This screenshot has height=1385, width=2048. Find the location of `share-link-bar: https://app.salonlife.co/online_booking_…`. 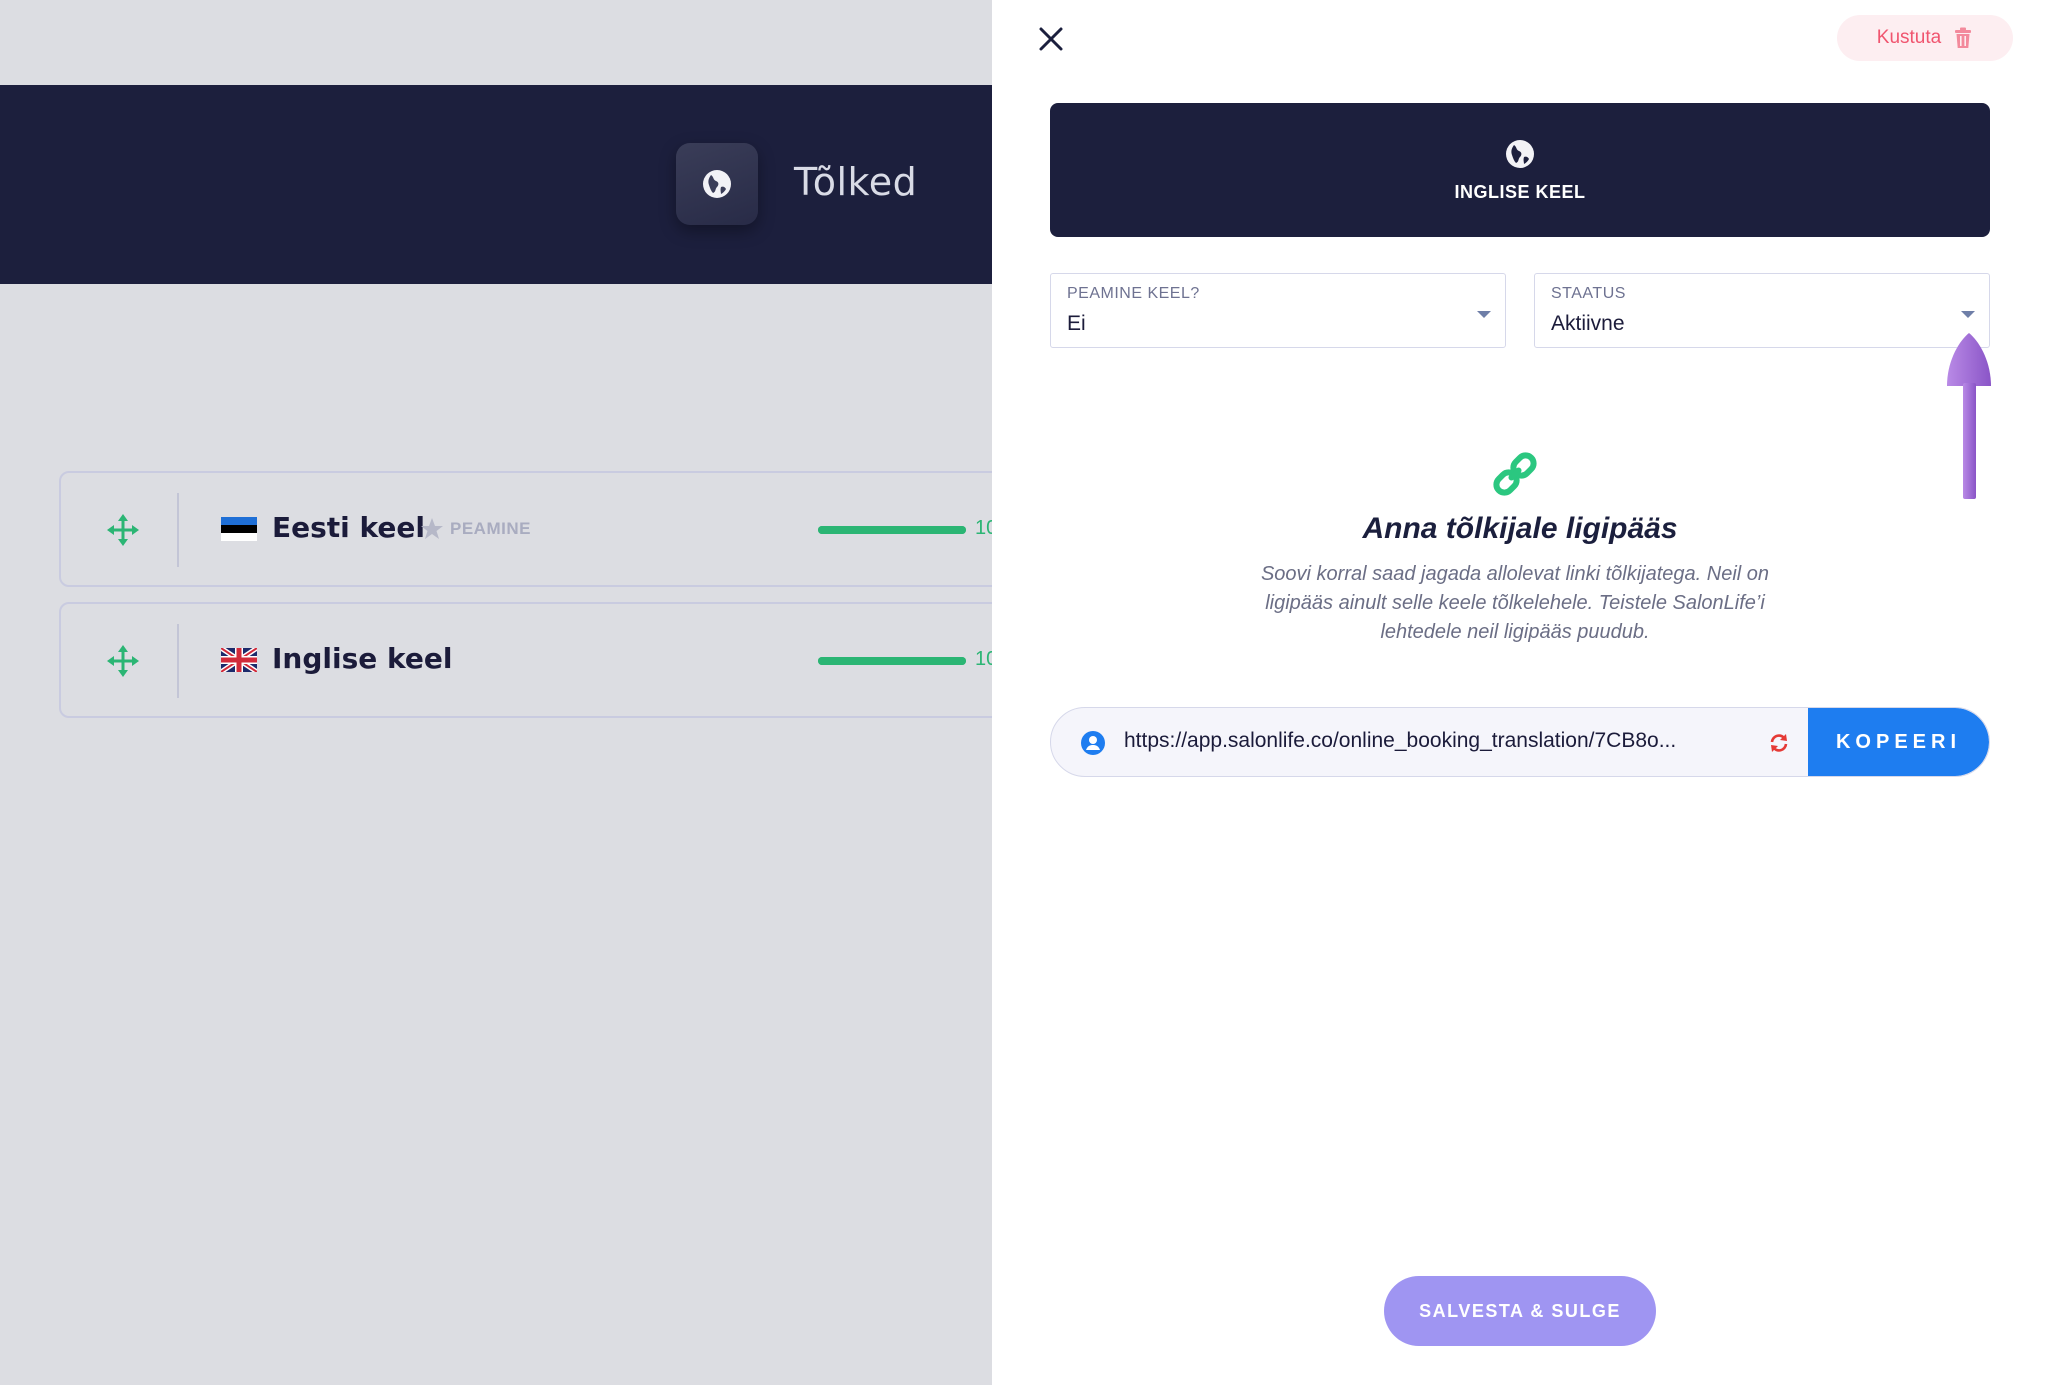

share-link-bar: https://app.salonlife.co/online_booking_… is located at coordinates (1520, 742).